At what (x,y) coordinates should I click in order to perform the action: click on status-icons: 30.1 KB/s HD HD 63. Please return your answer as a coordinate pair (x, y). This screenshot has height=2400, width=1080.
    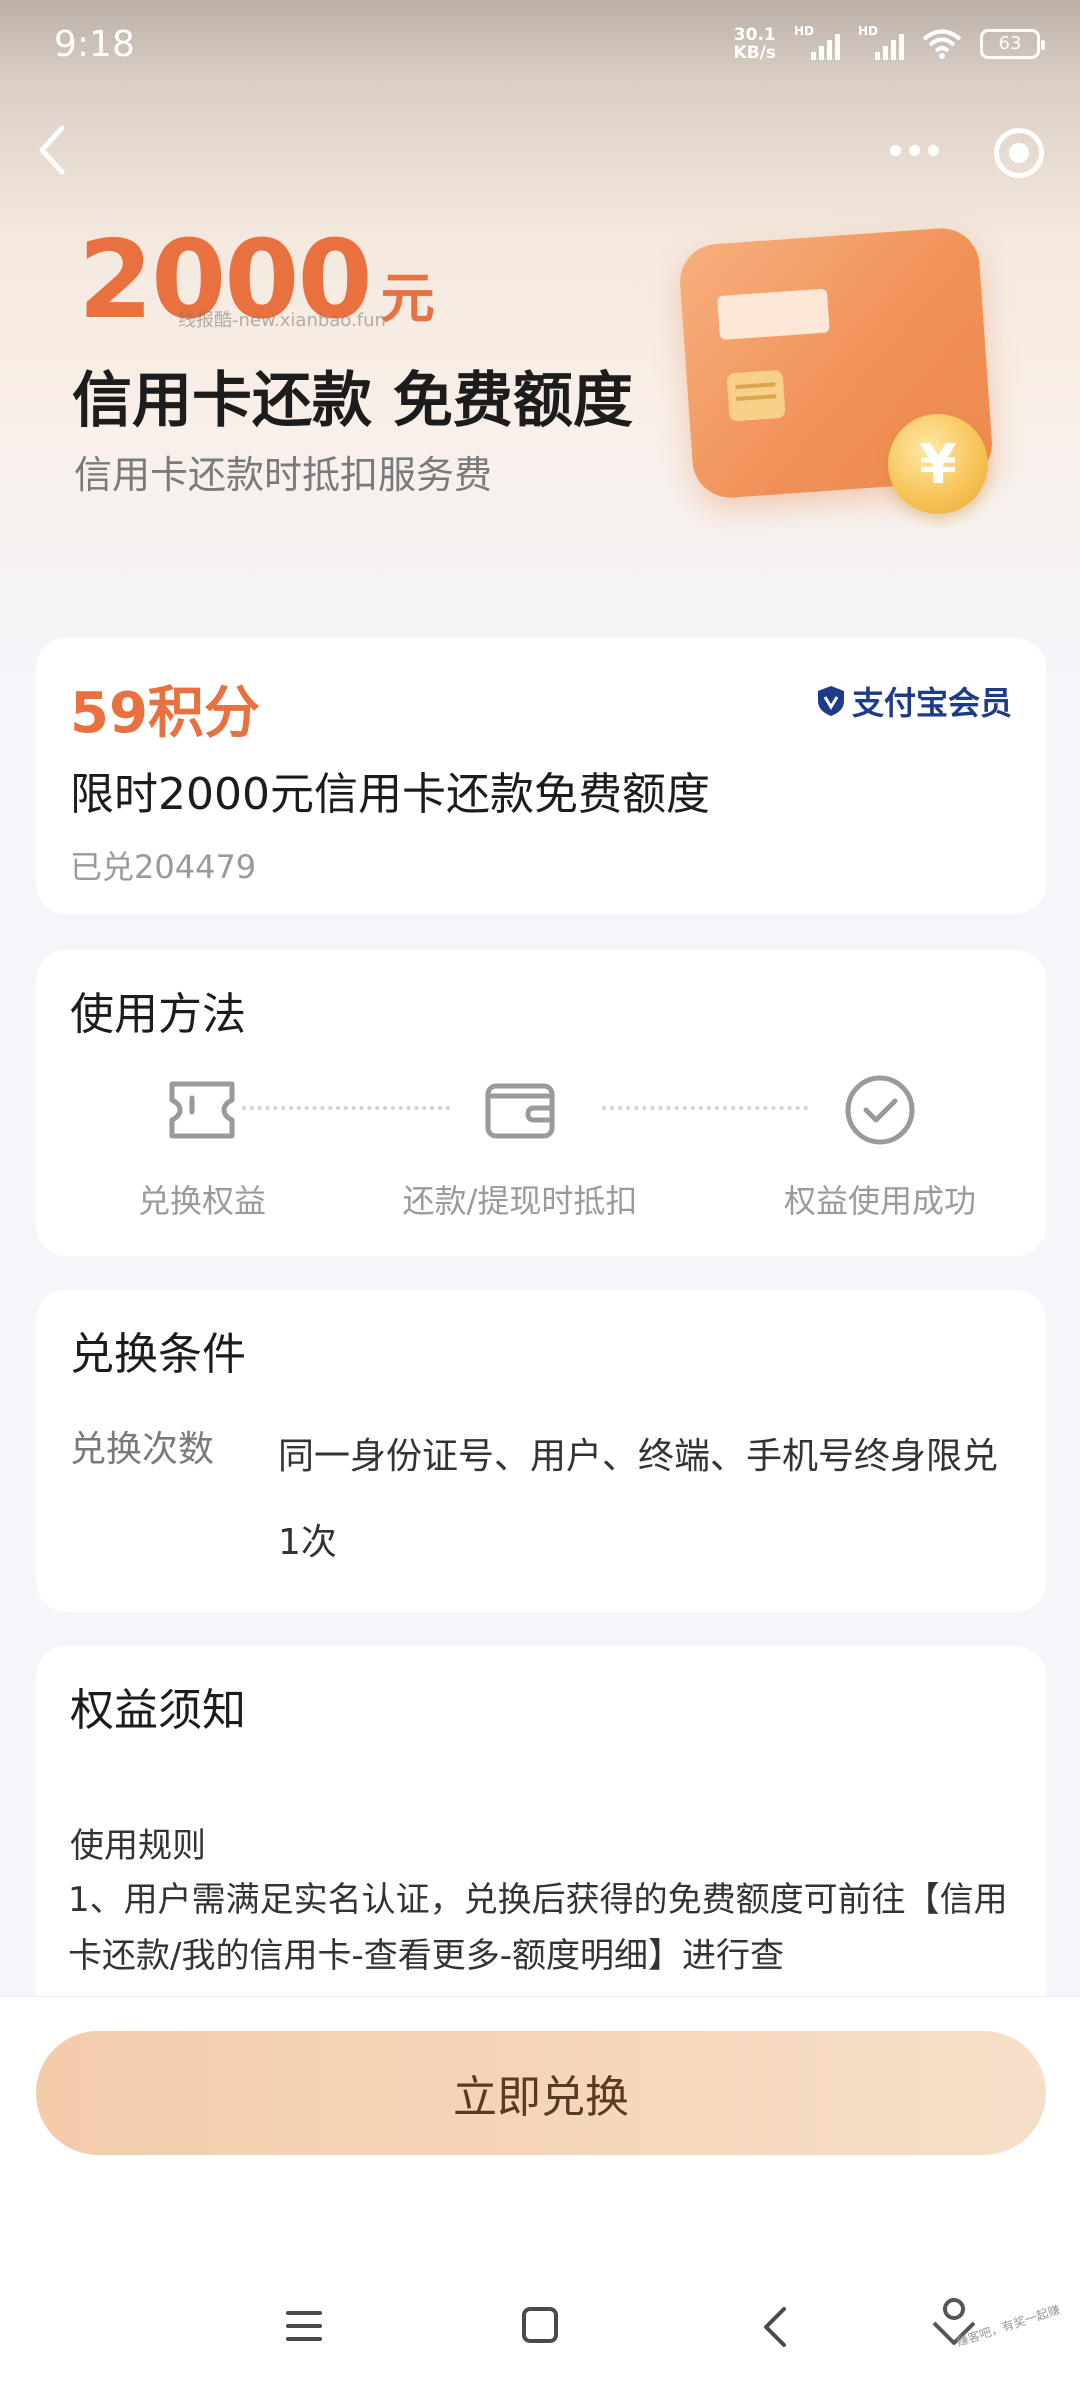
    Looking at the image, I should click on (889, 43).